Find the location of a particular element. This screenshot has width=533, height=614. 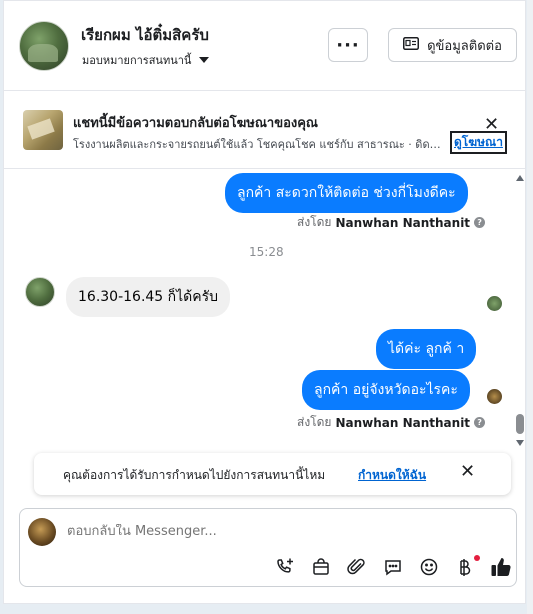

message-bubble-outgoing: ได้ค่ะ ลูกค้ า is located at coordinates (426, 349).